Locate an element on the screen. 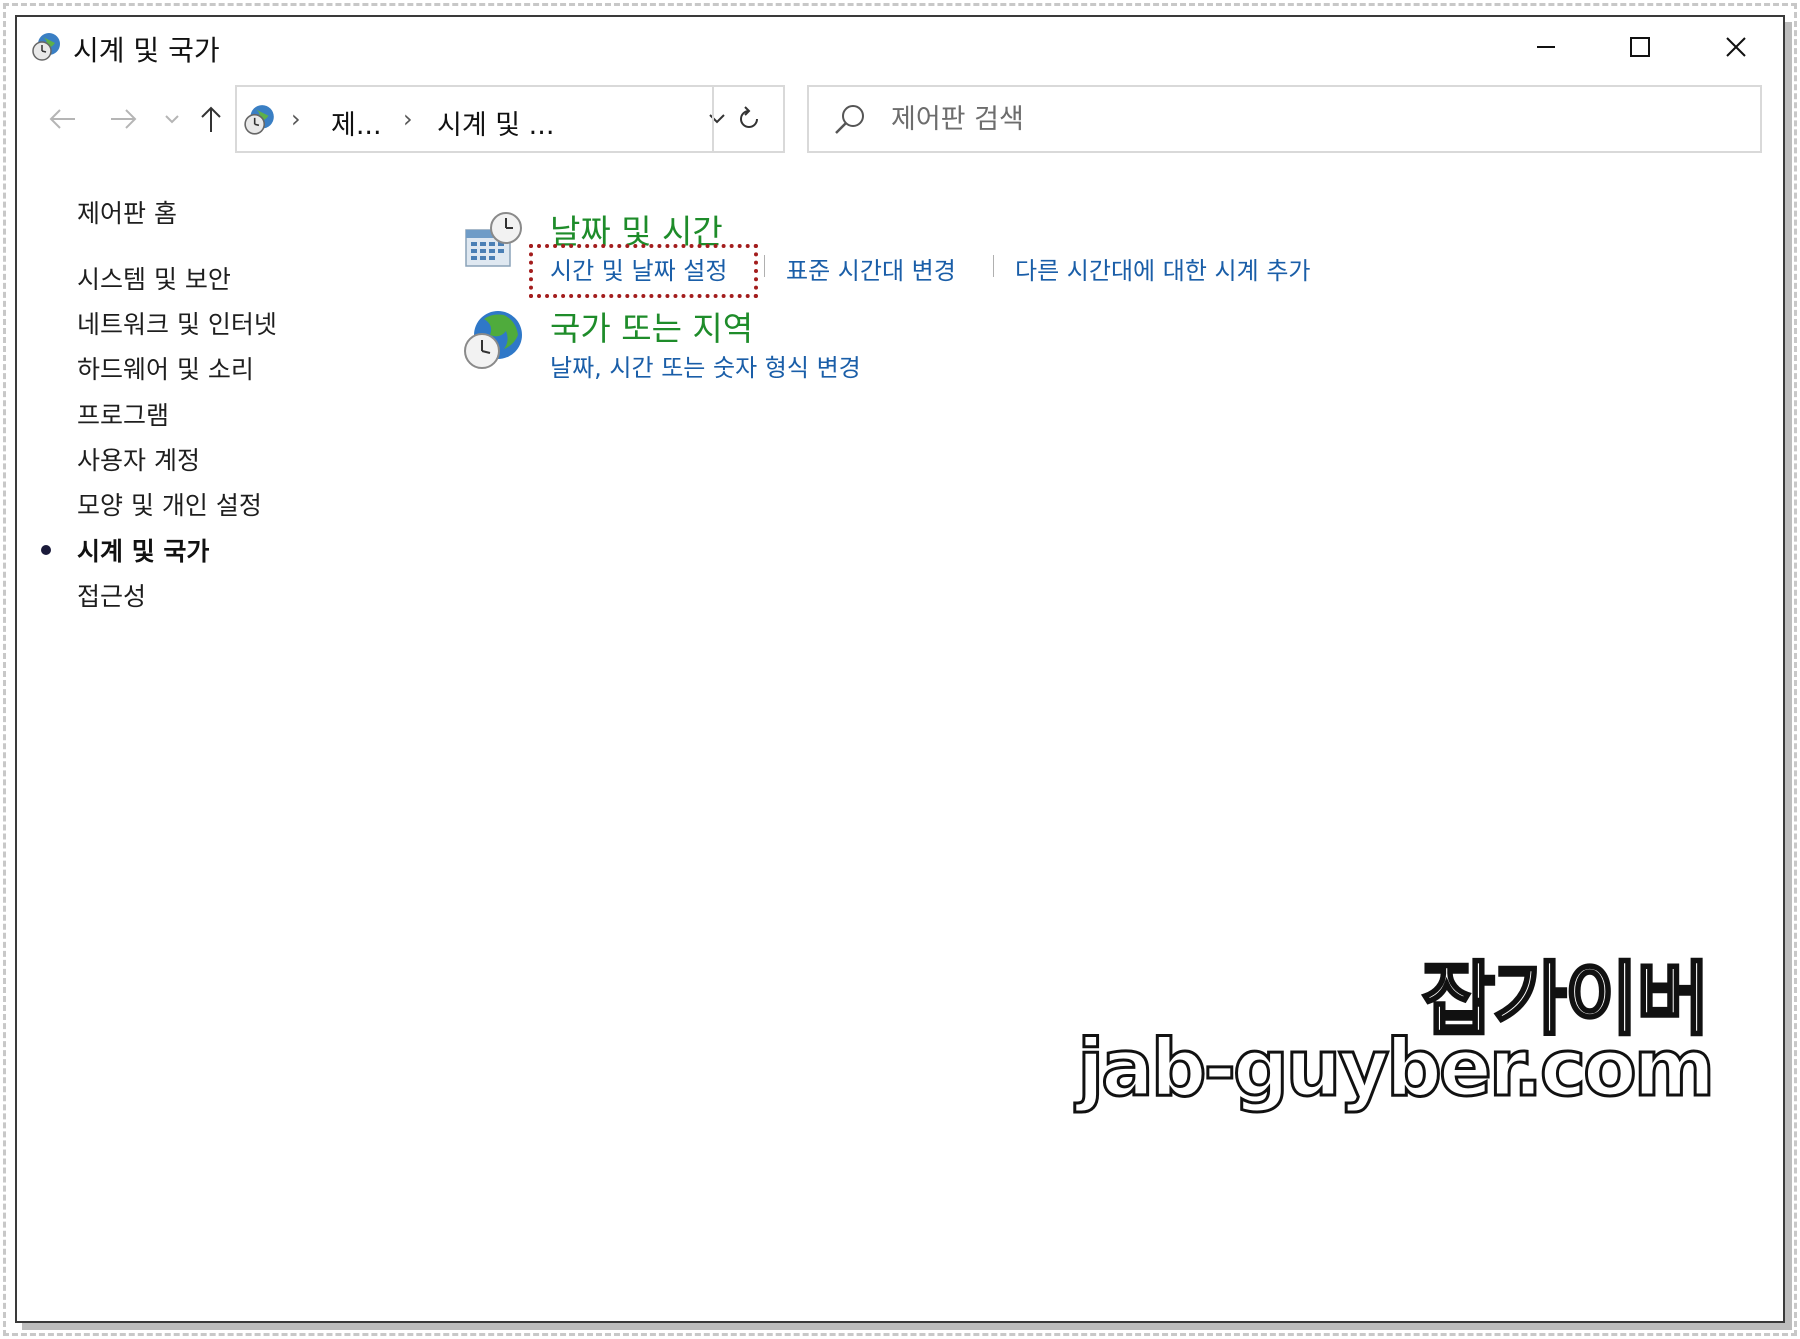 This screenshot has width=1800, height=1339. close-button is located at coordinates (1736, 47).